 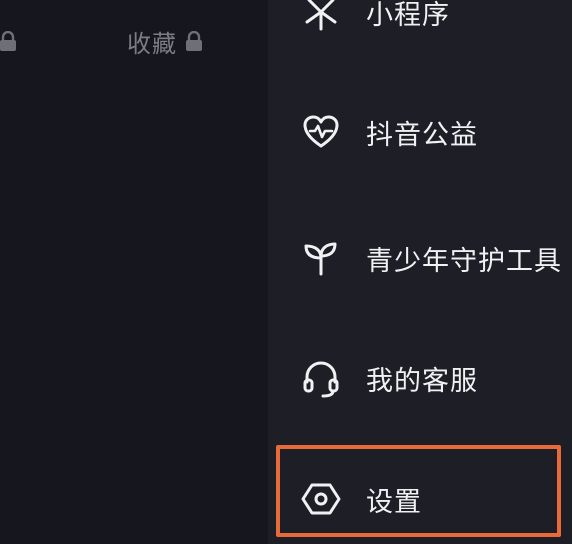 What do you see at coordinates (321, 378) in the screenshot?
I see `headset-icon` at bounding box center [321, 378].